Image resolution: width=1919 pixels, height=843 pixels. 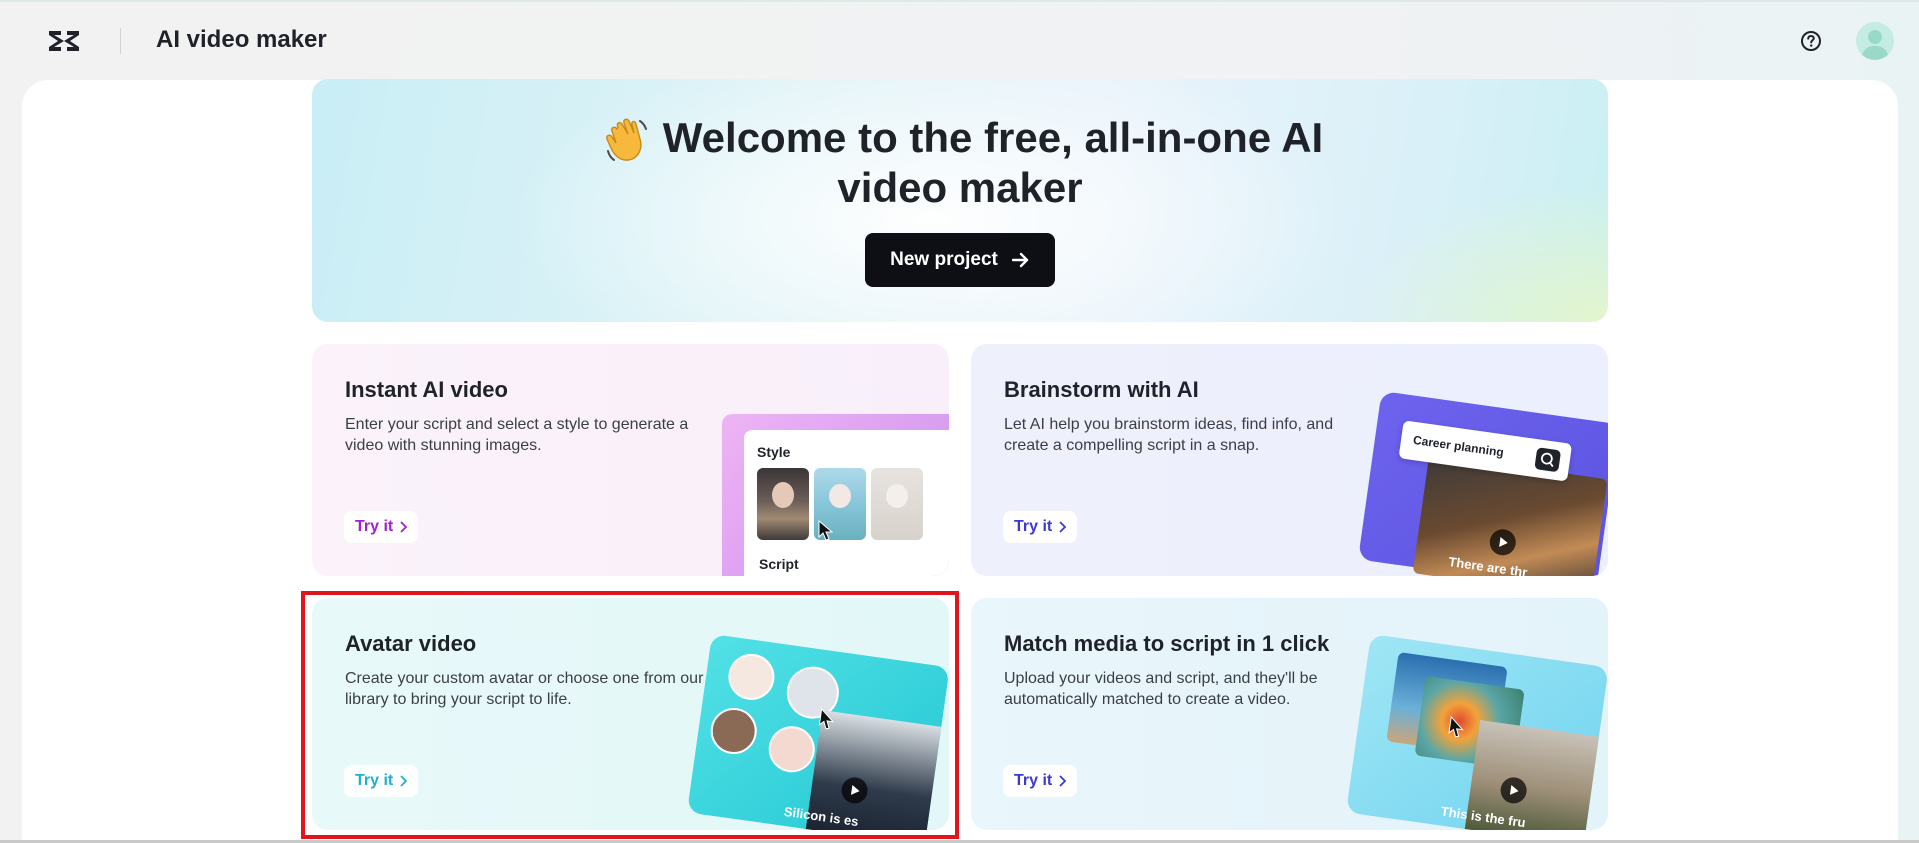 I want to click on header-divider, so click(x=120, y=41).